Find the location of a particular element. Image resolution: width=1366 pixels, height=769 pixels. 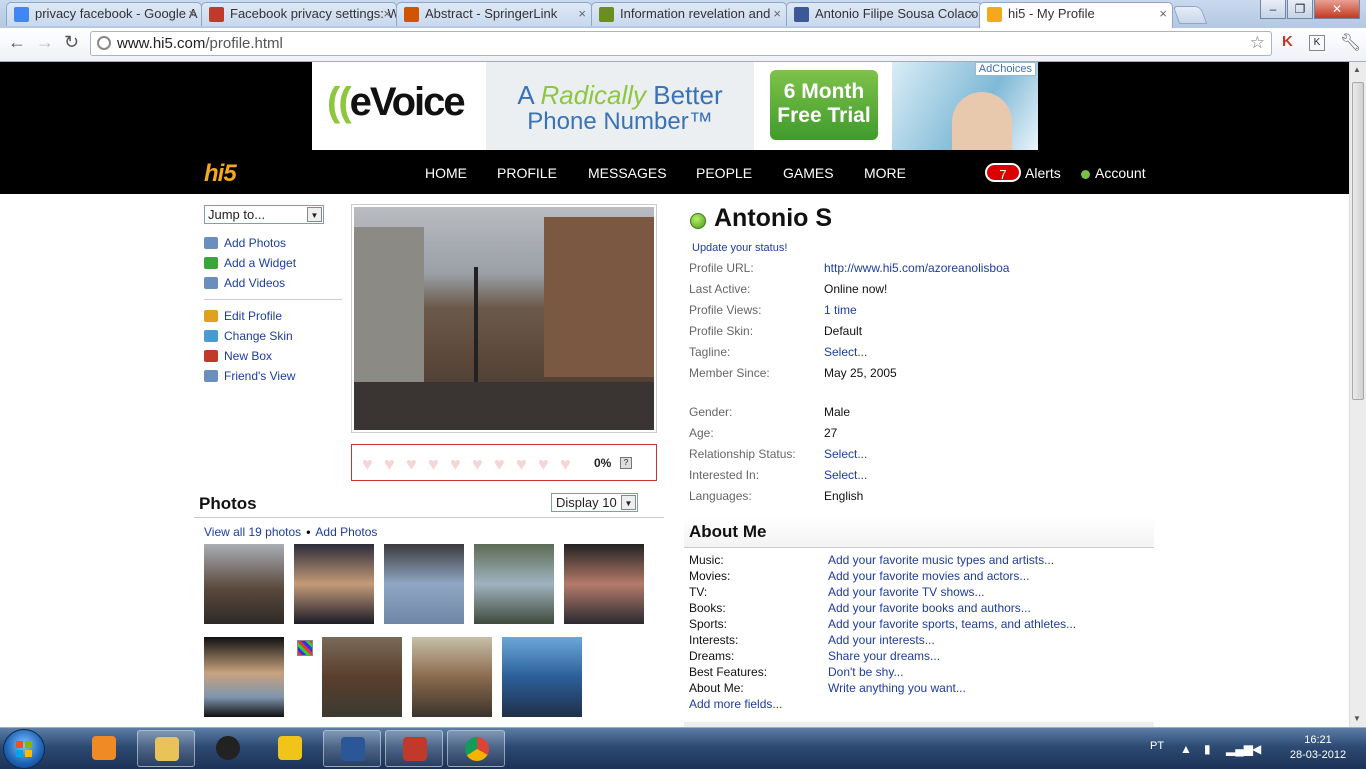

update-status-link: Update your status! is located at coordinates (739, 248).